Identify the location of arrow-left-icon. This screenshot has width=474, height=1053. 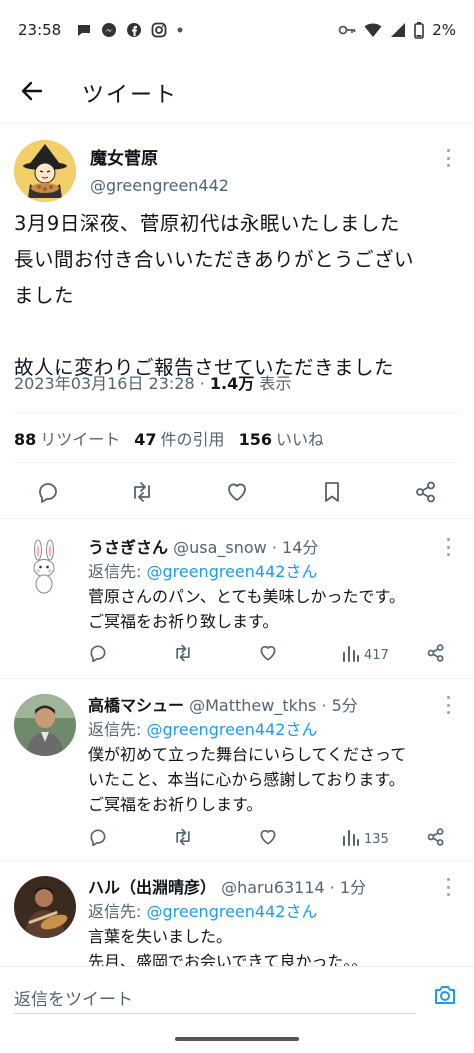
(32, 93).